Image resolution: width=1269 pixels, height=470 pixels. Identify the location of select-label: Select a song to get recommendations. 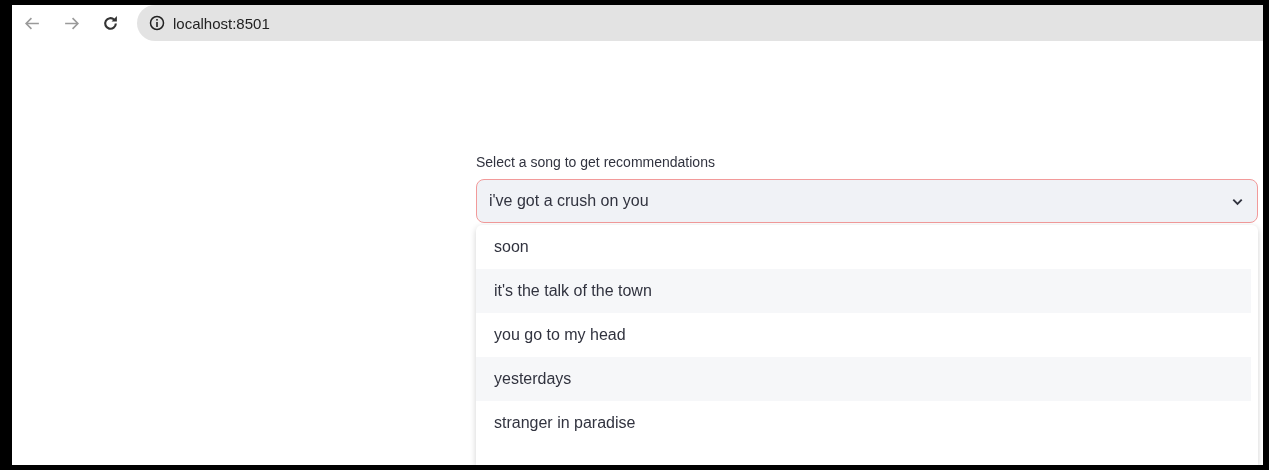
(595, 162).